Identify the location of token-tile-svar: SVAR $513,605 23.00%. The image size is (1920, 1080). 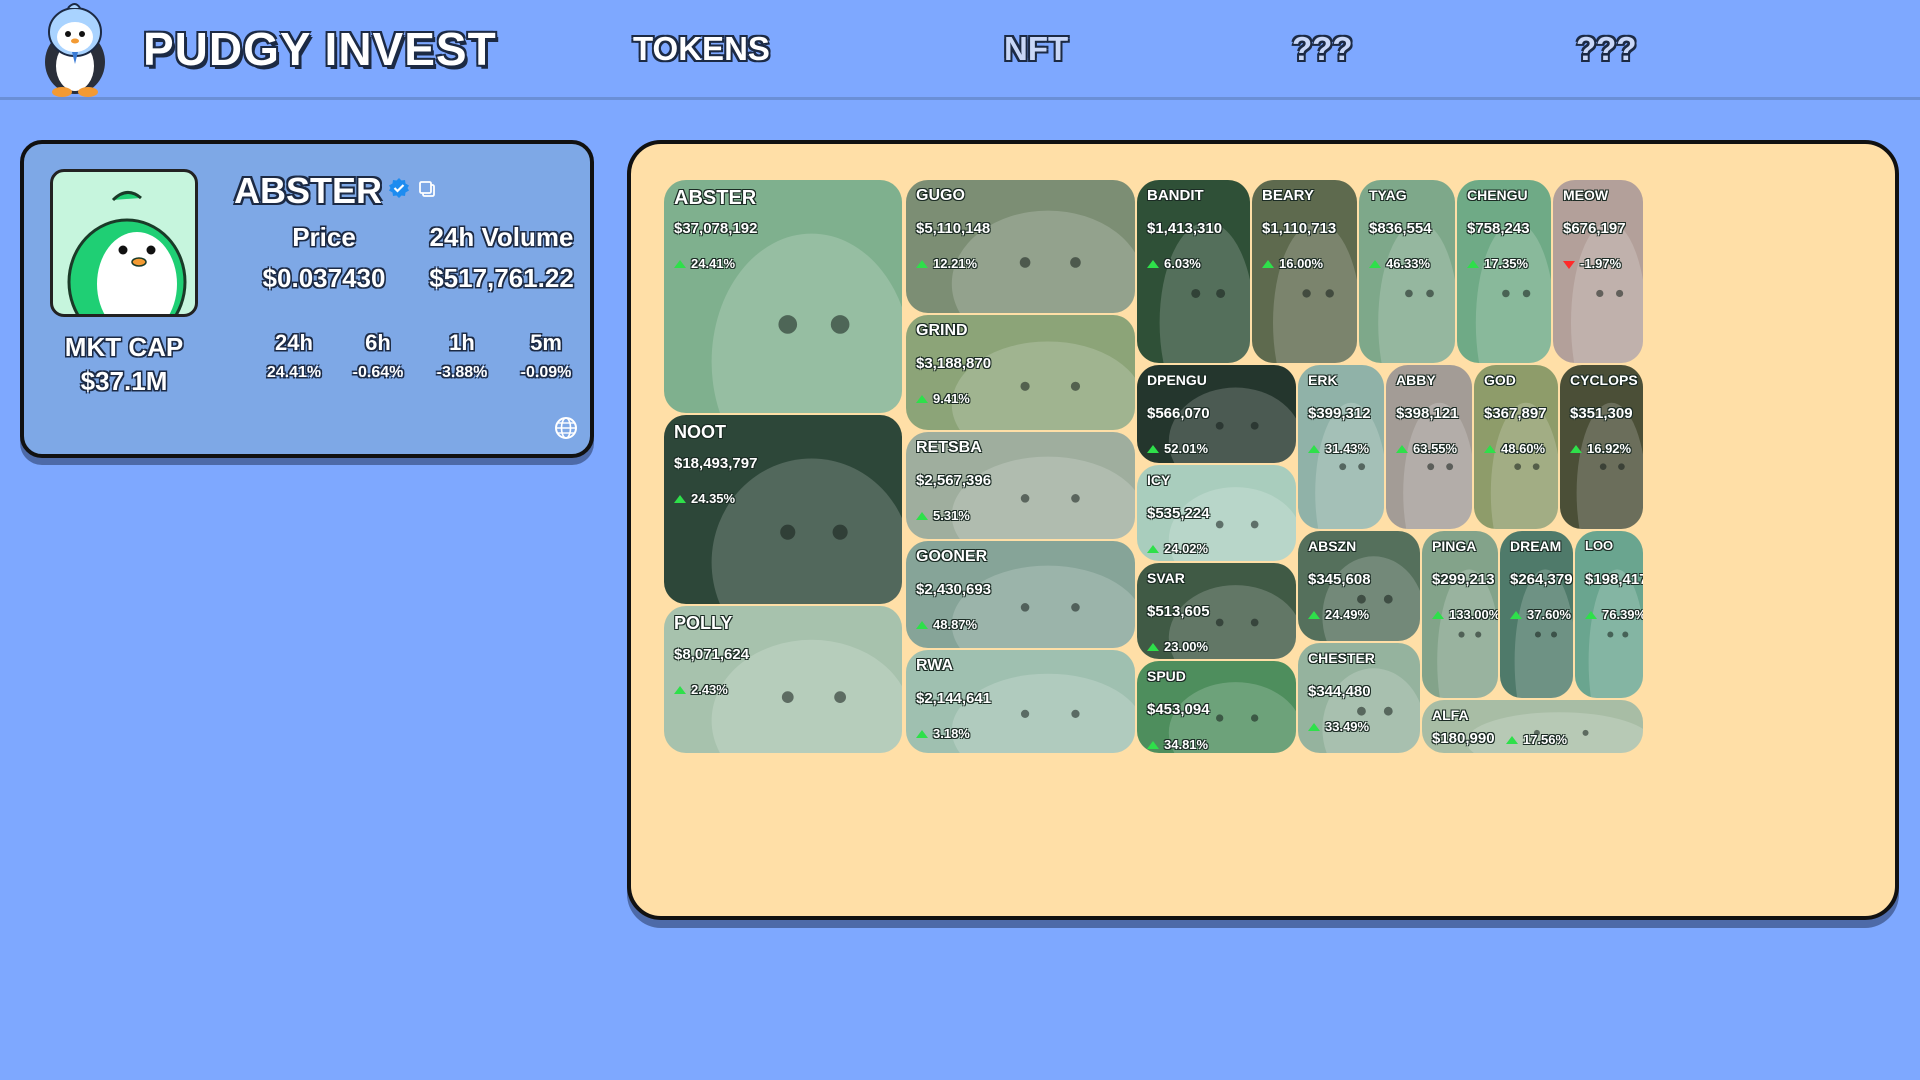
(1216, 611).